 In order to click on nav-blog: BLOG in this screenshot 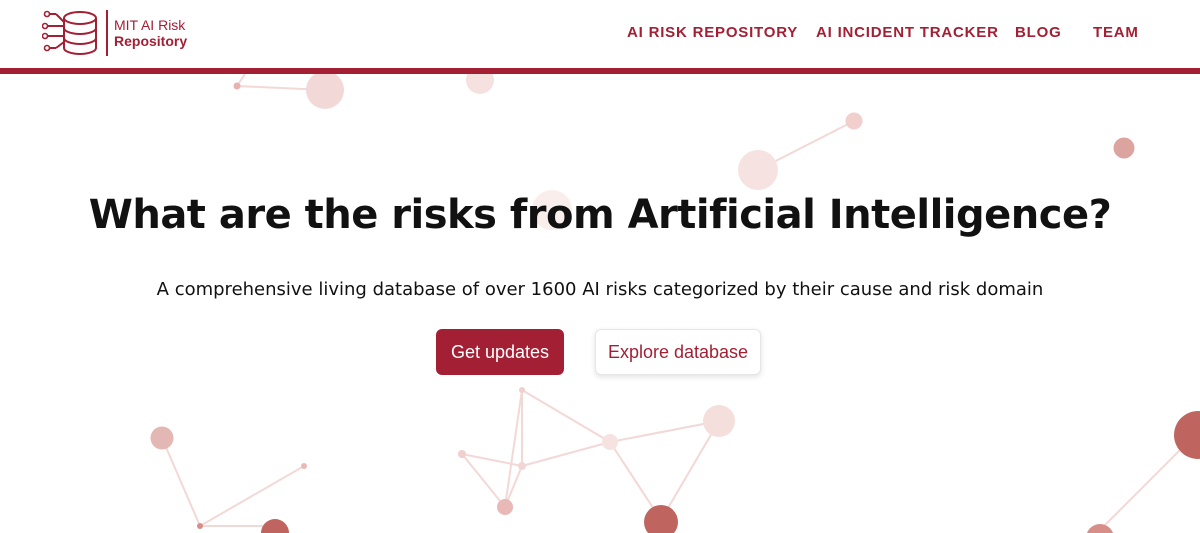, I will do `click(1038, 32)`.